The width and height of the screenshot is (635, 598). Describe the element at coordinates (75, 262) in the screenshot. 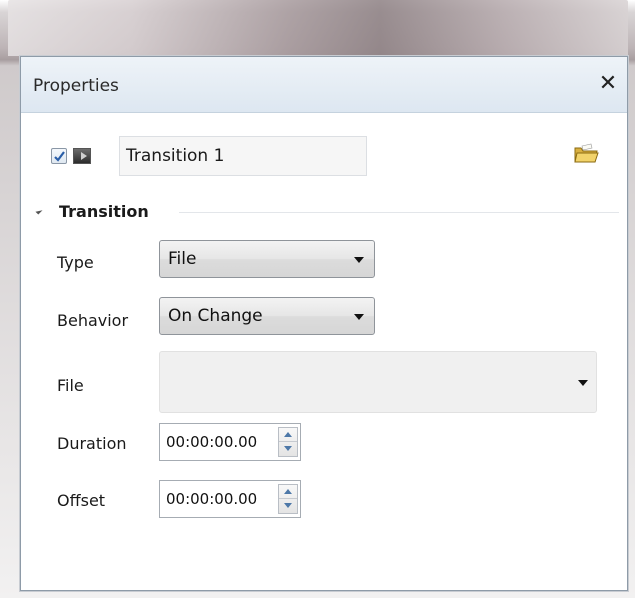

I see `type-label: Type` at that location.